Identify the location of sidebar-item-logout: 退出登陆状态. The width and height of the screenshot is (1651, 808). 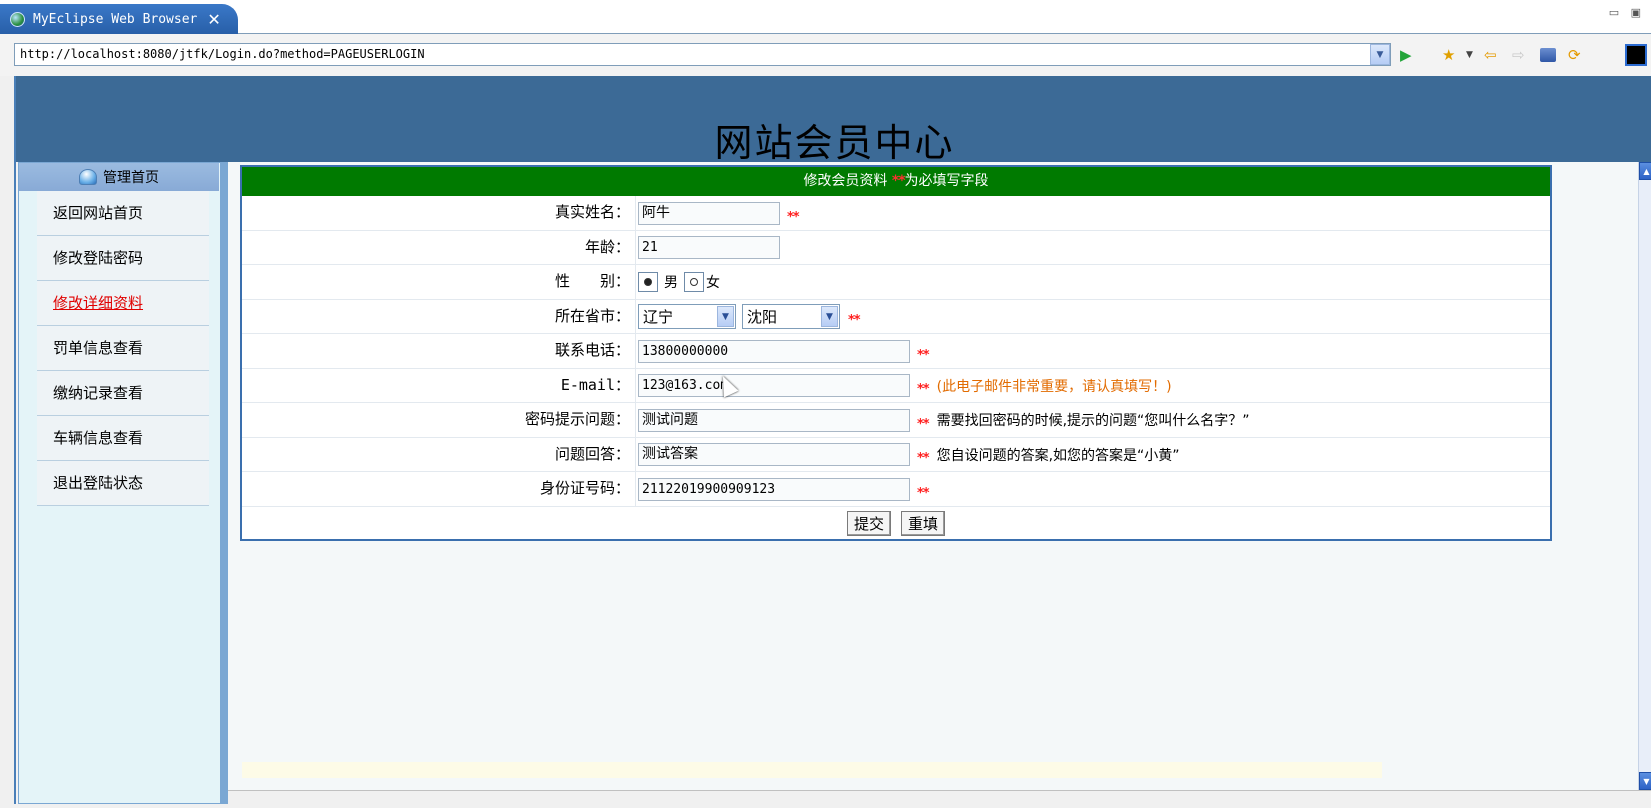
(123, 483).